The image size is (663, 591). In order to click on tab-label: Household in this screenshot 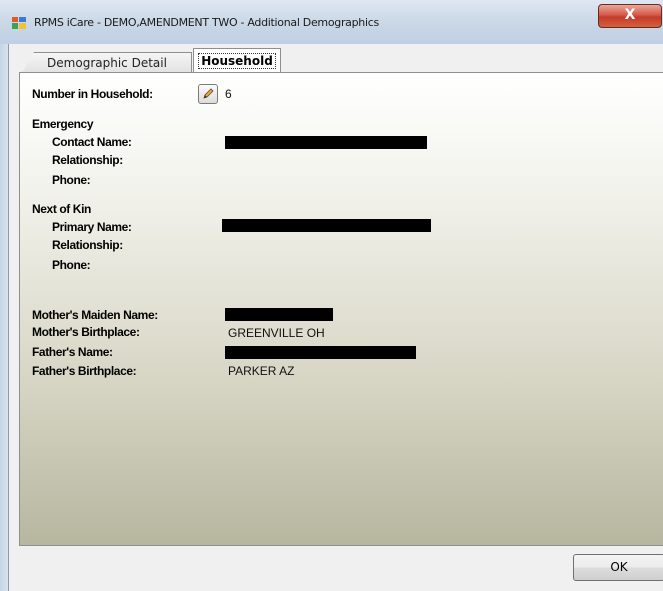, I will do `click(237, 61)`.